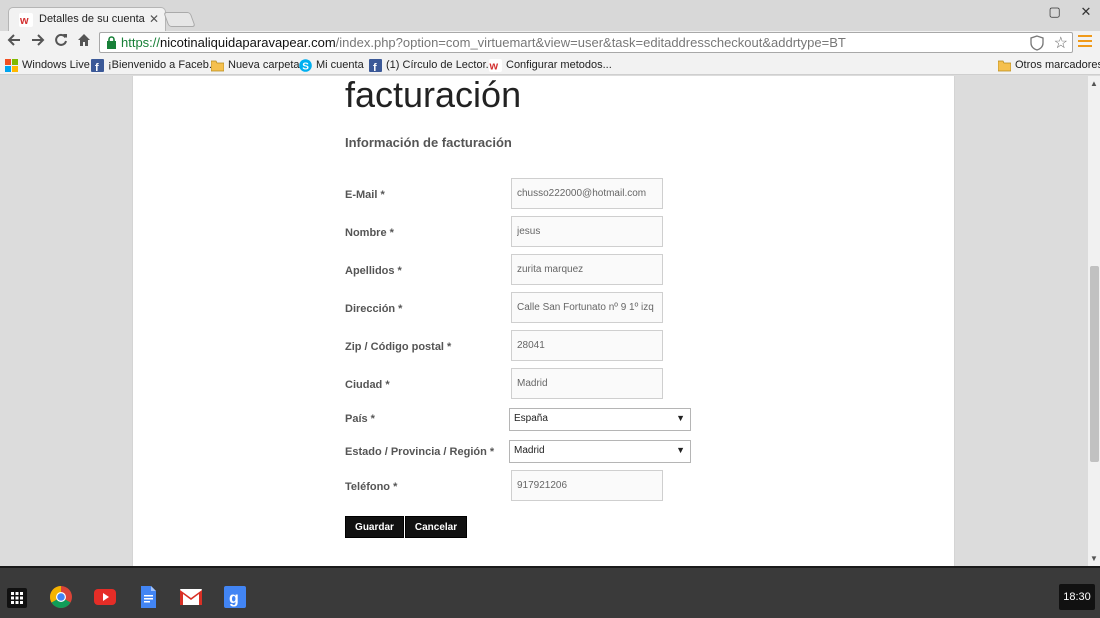 This screenshot has height=618, width=1100. I want to click on svg-text: g, so click(234, 598).